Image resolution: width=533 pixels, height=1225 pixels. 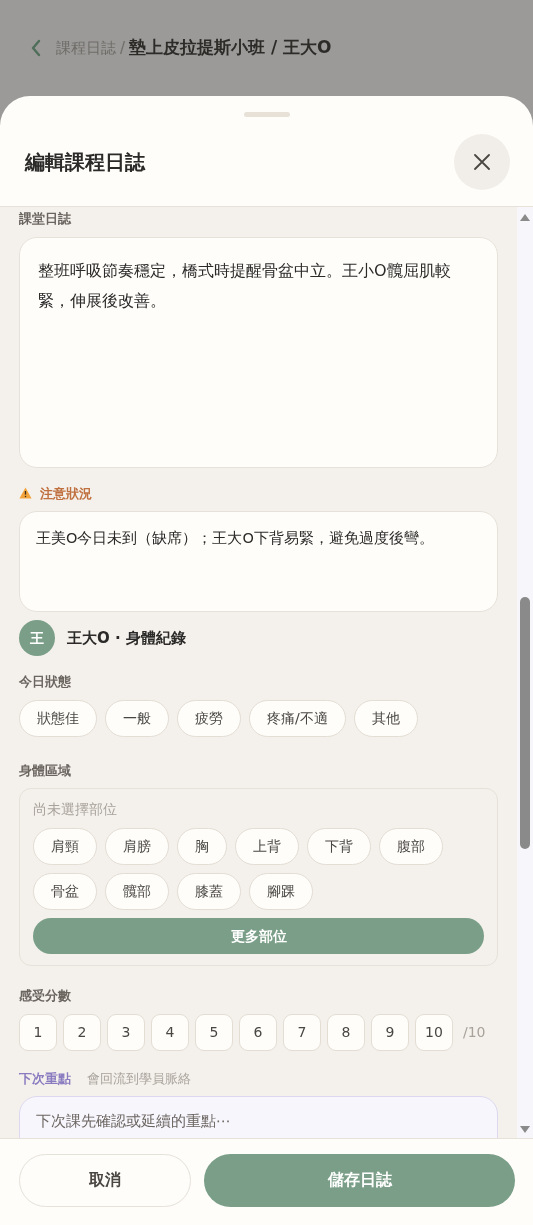 I want to click on sheet-title: 編輯課程日誌, so click(x=85, y=161).